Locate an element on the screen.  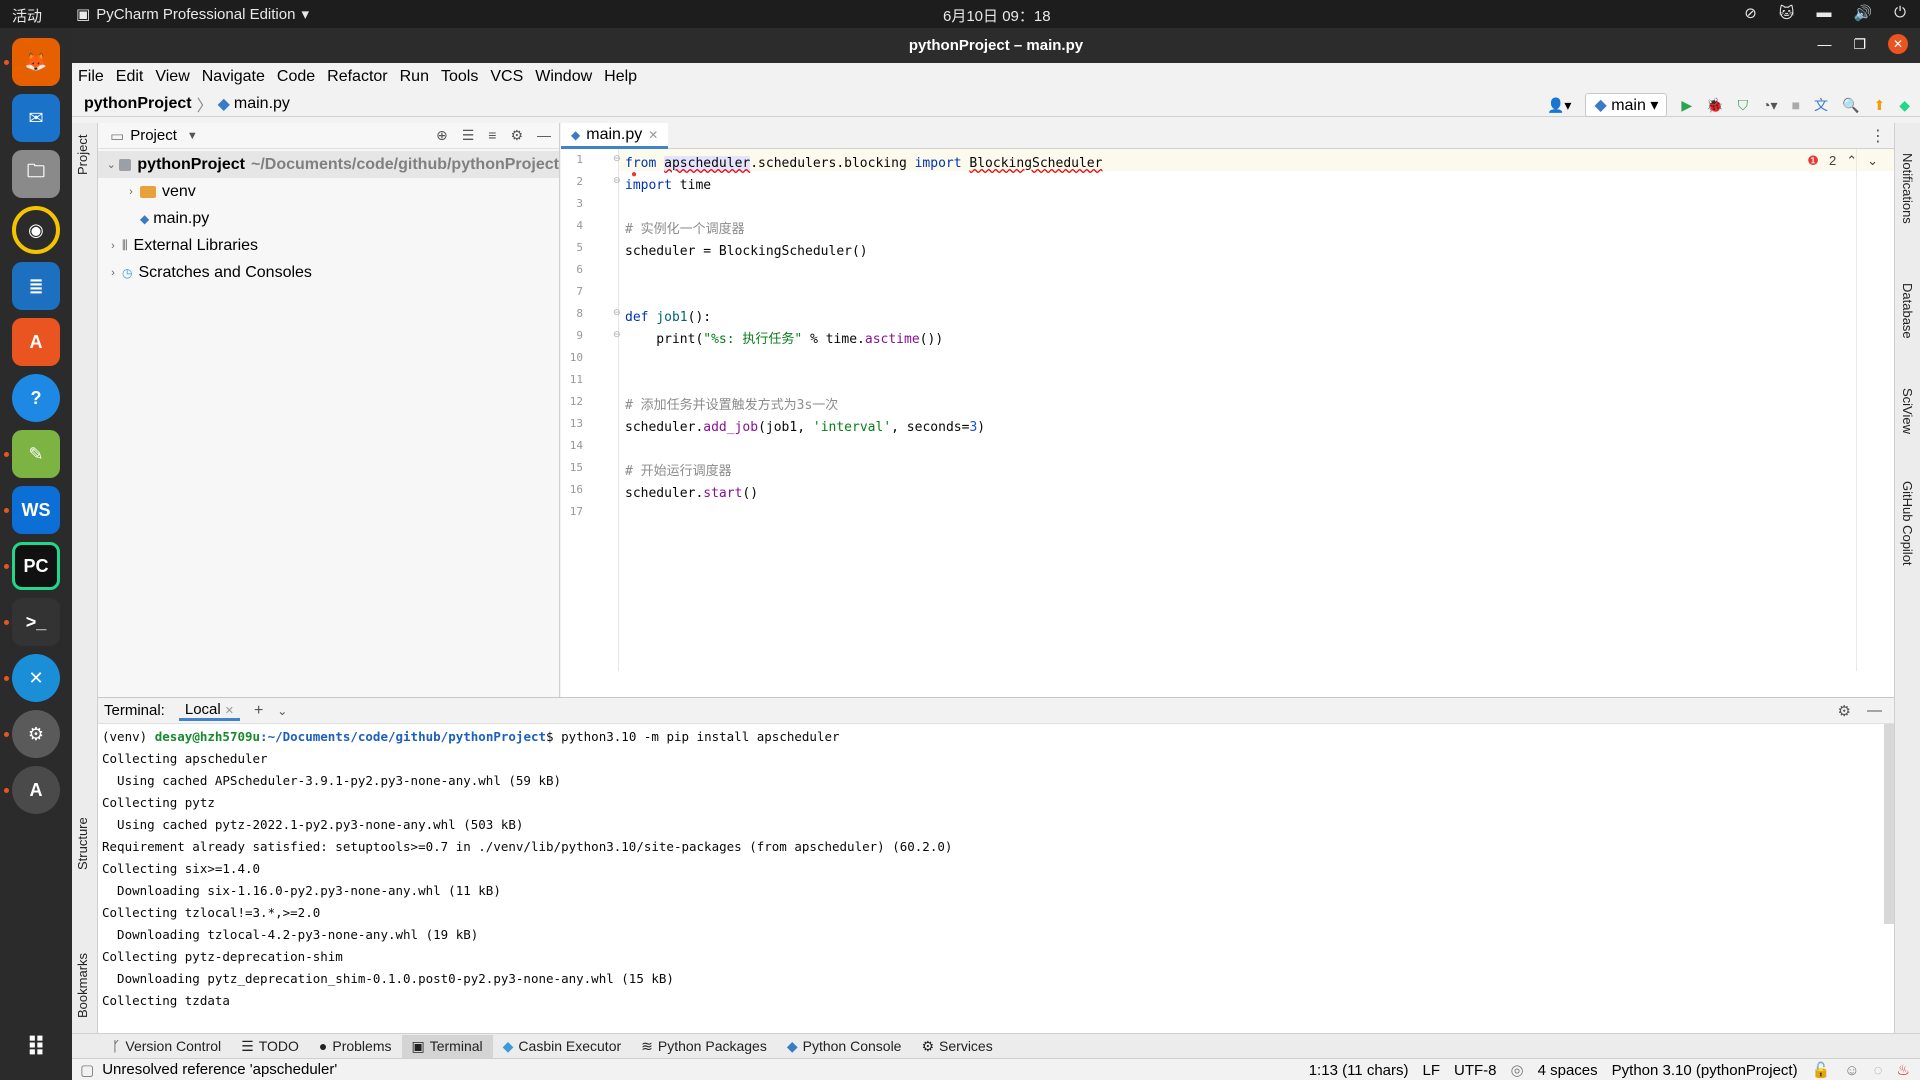
menu-tools: Tools is located at coordinates (459, 77).